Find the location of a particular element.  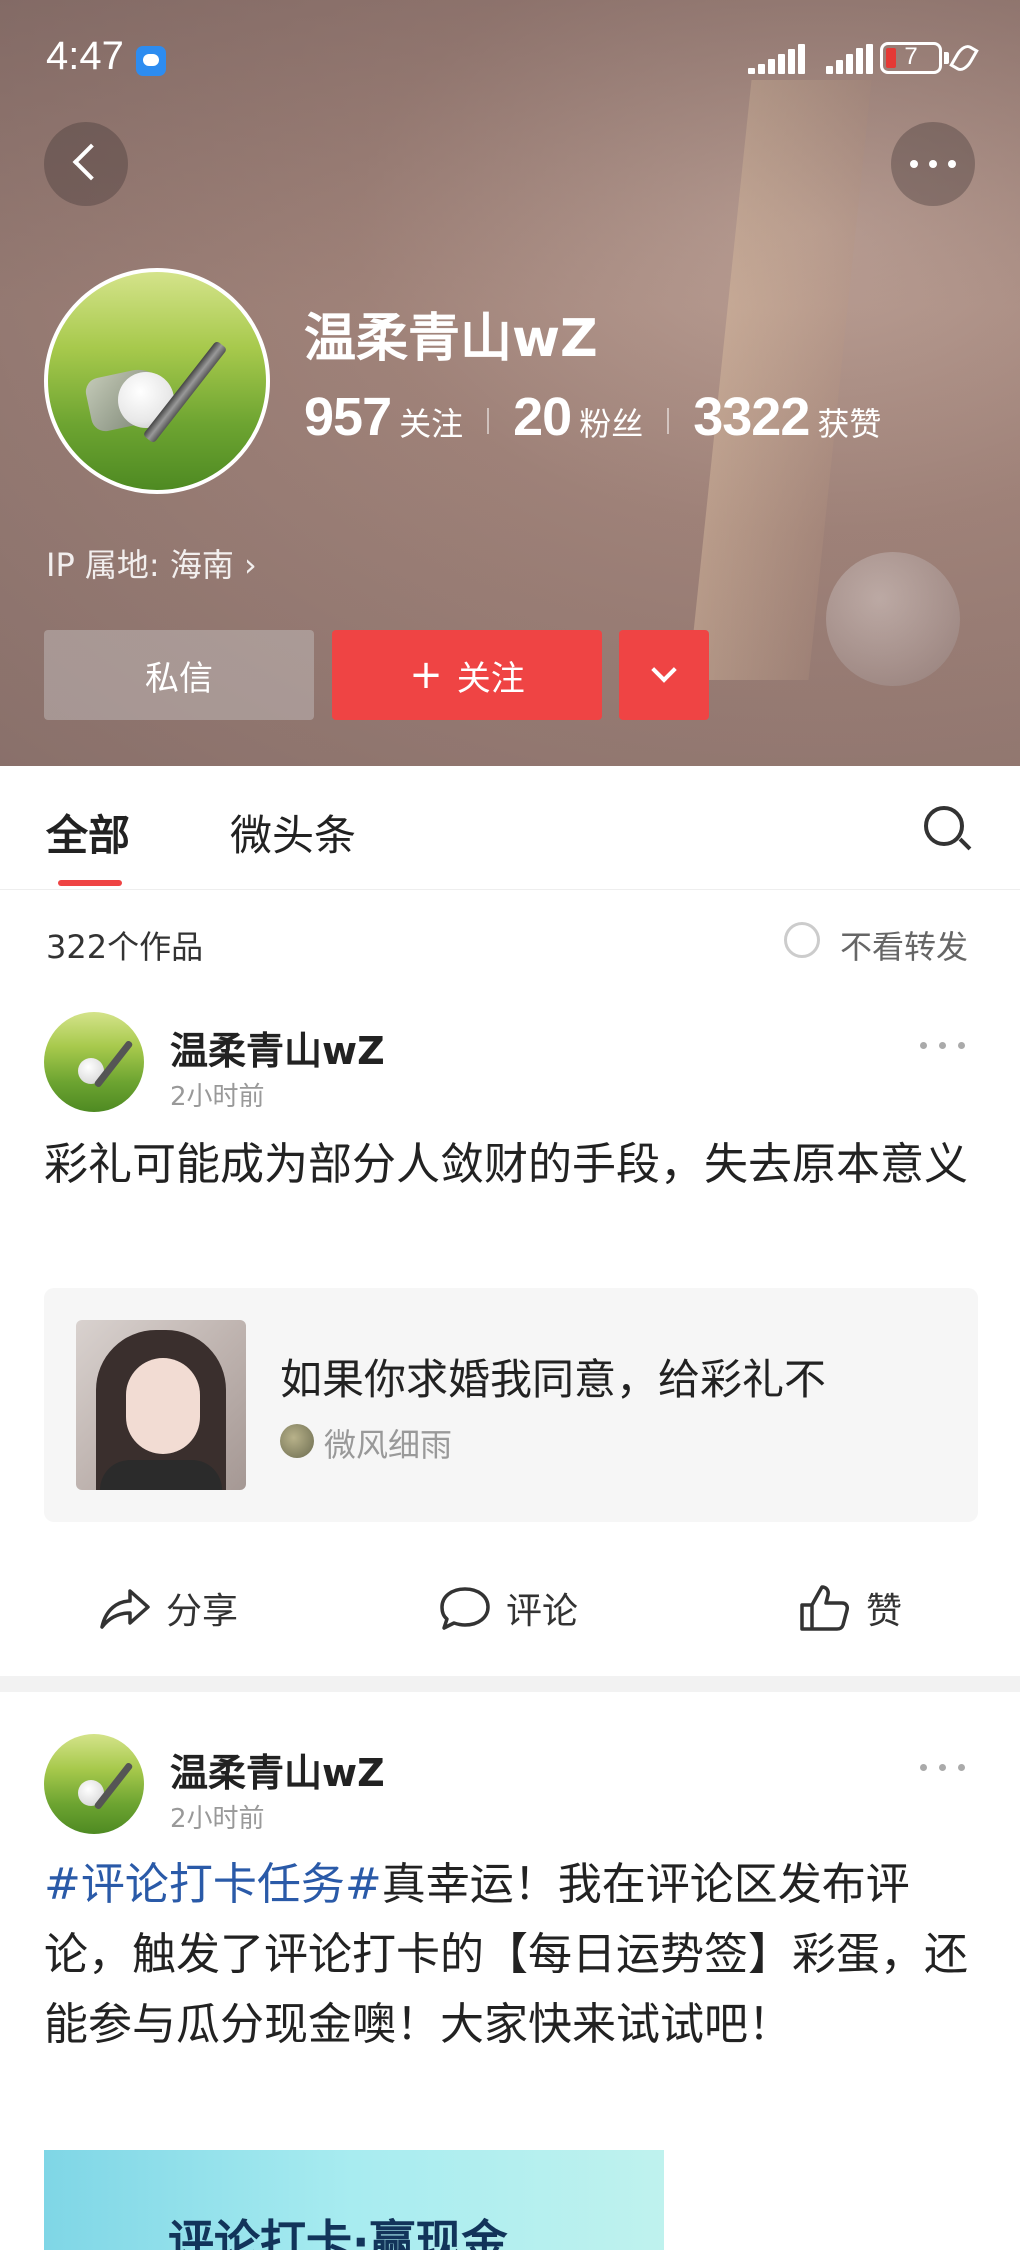

likes-count: 3322 is located at coordinates (751, 417).